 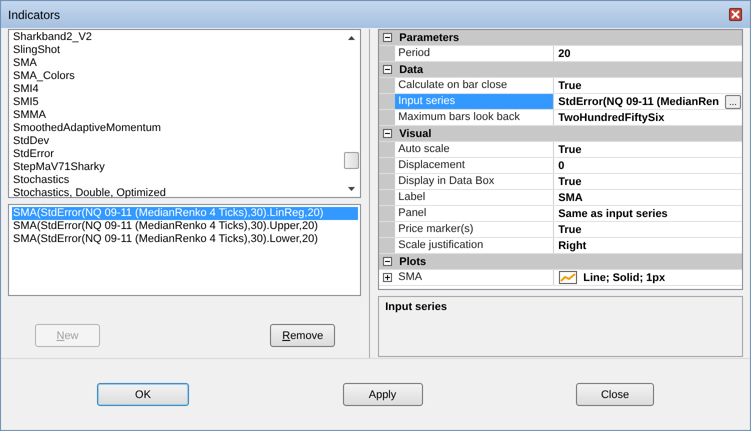 What do you see at coordinates (178, 180) in the screenshot?
I see `list-item: Stochastics` at bounding box center [178, 180].